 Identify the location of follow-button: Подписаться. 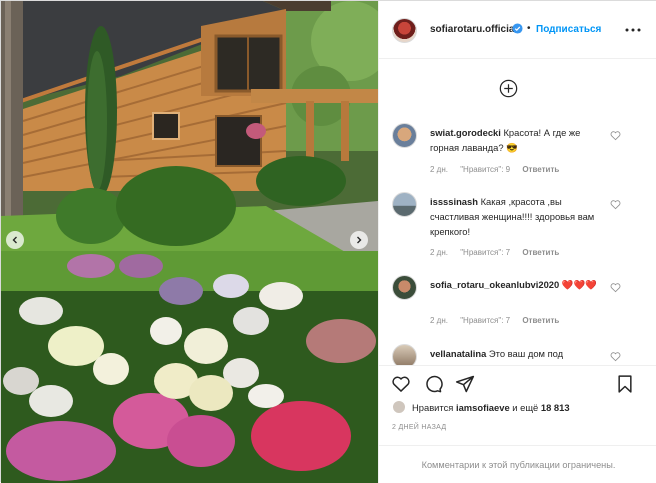
(568, 29).